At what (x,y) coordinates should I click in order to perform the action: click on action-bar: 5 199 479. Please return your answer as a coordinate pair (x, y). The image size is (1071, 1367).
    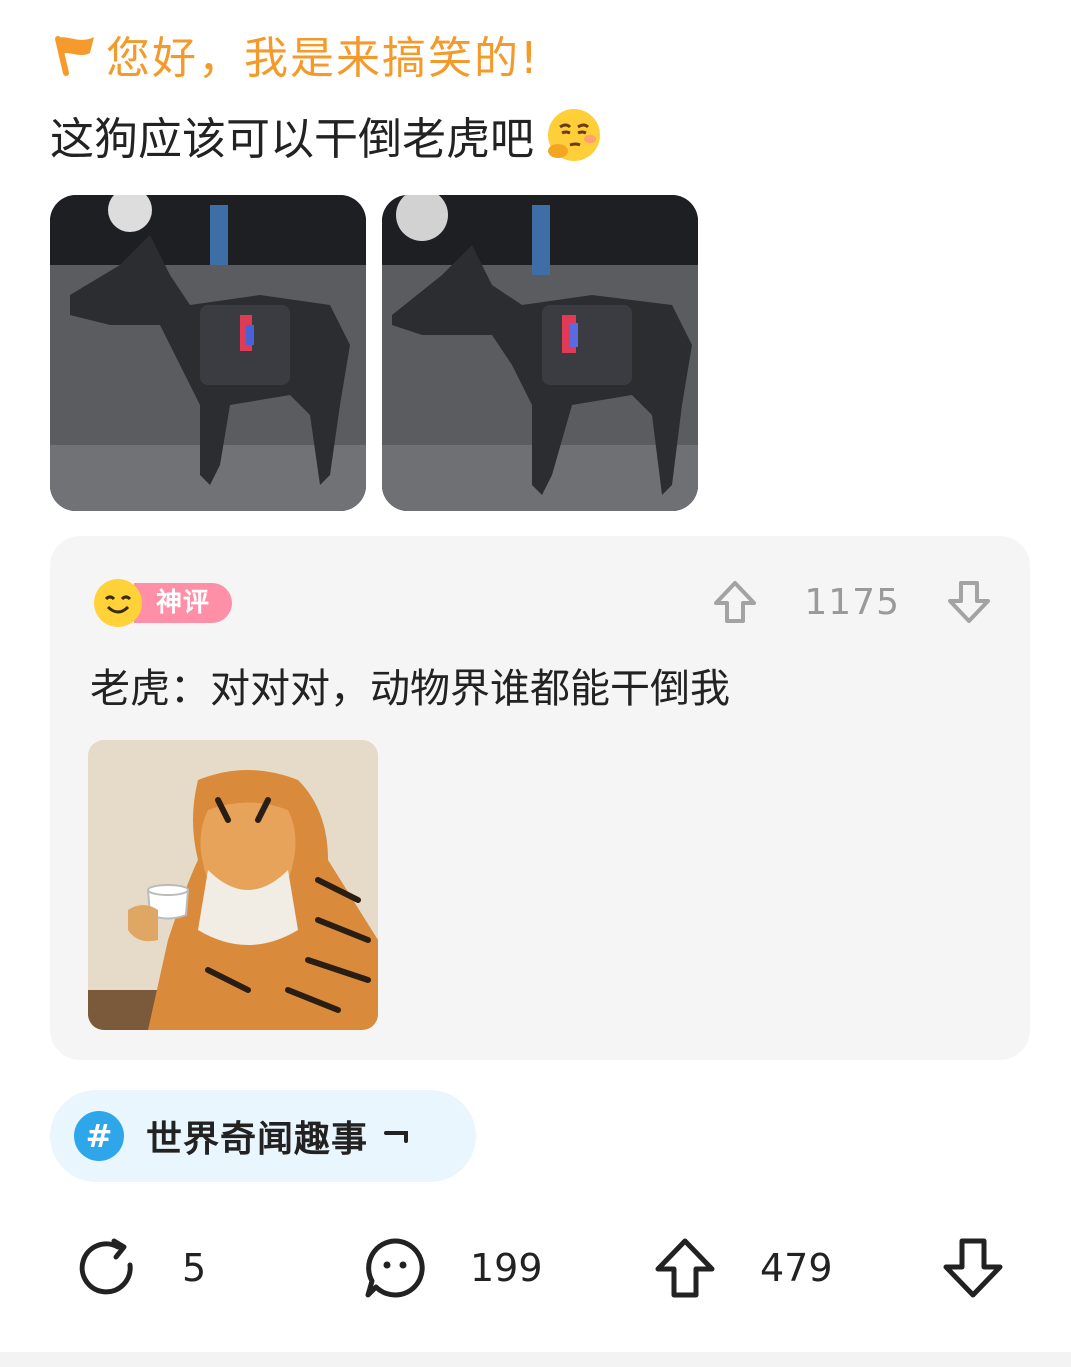
    Looking at the image, I should click on (535, 1268).